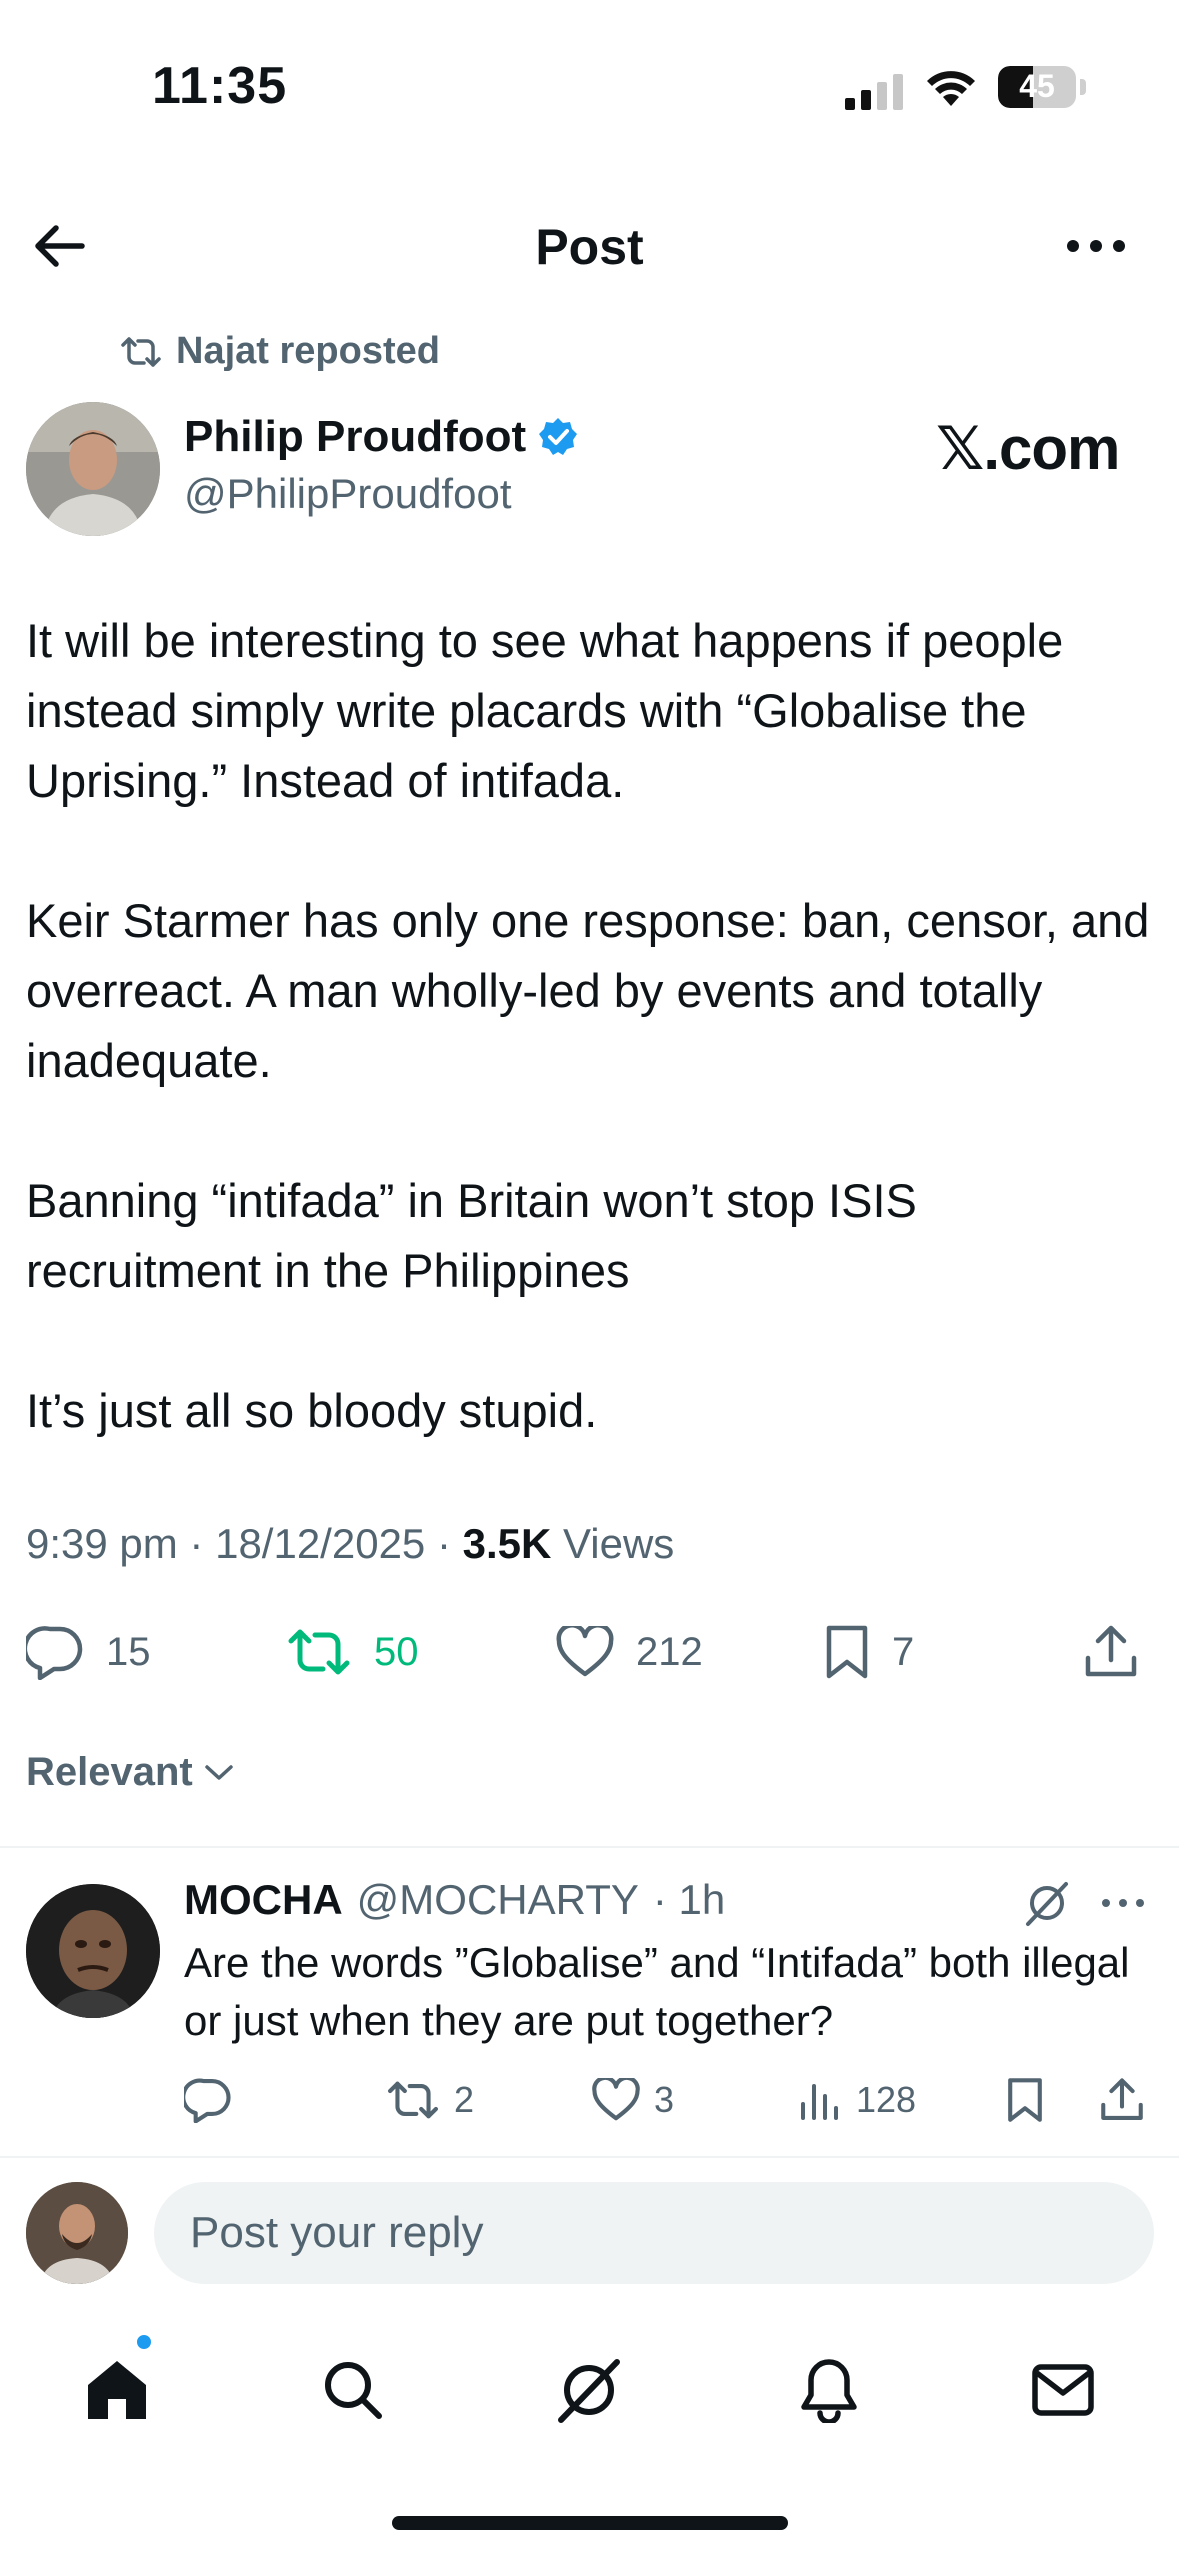  I want to click on more-options-button, so click(1096, 246).